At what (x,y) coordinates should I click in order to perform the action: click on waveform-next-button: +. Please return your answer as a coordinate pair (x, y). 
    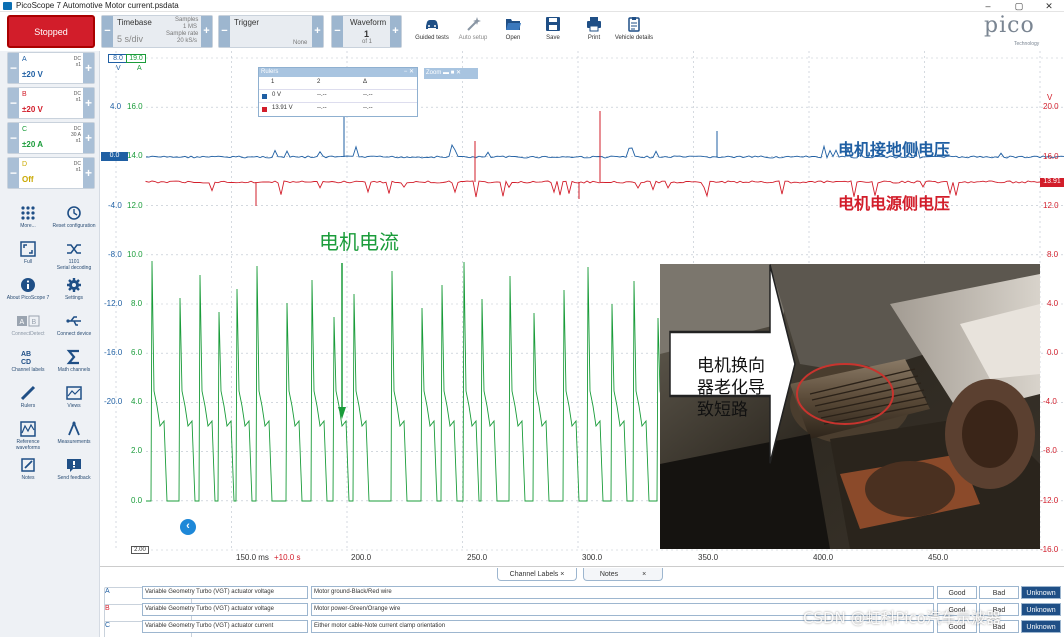
    Looking at the image, I should click on (395, 31).